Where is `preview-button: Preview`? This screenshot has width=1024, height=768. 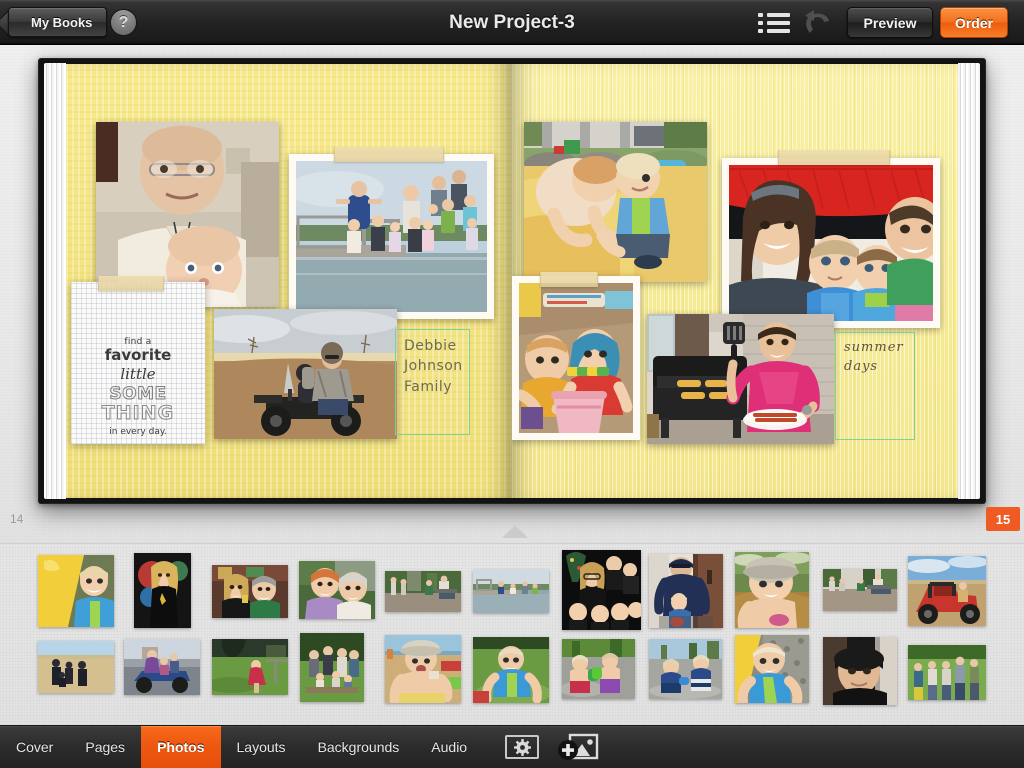
preview-button: Preview is located at coordinates (890, 22).